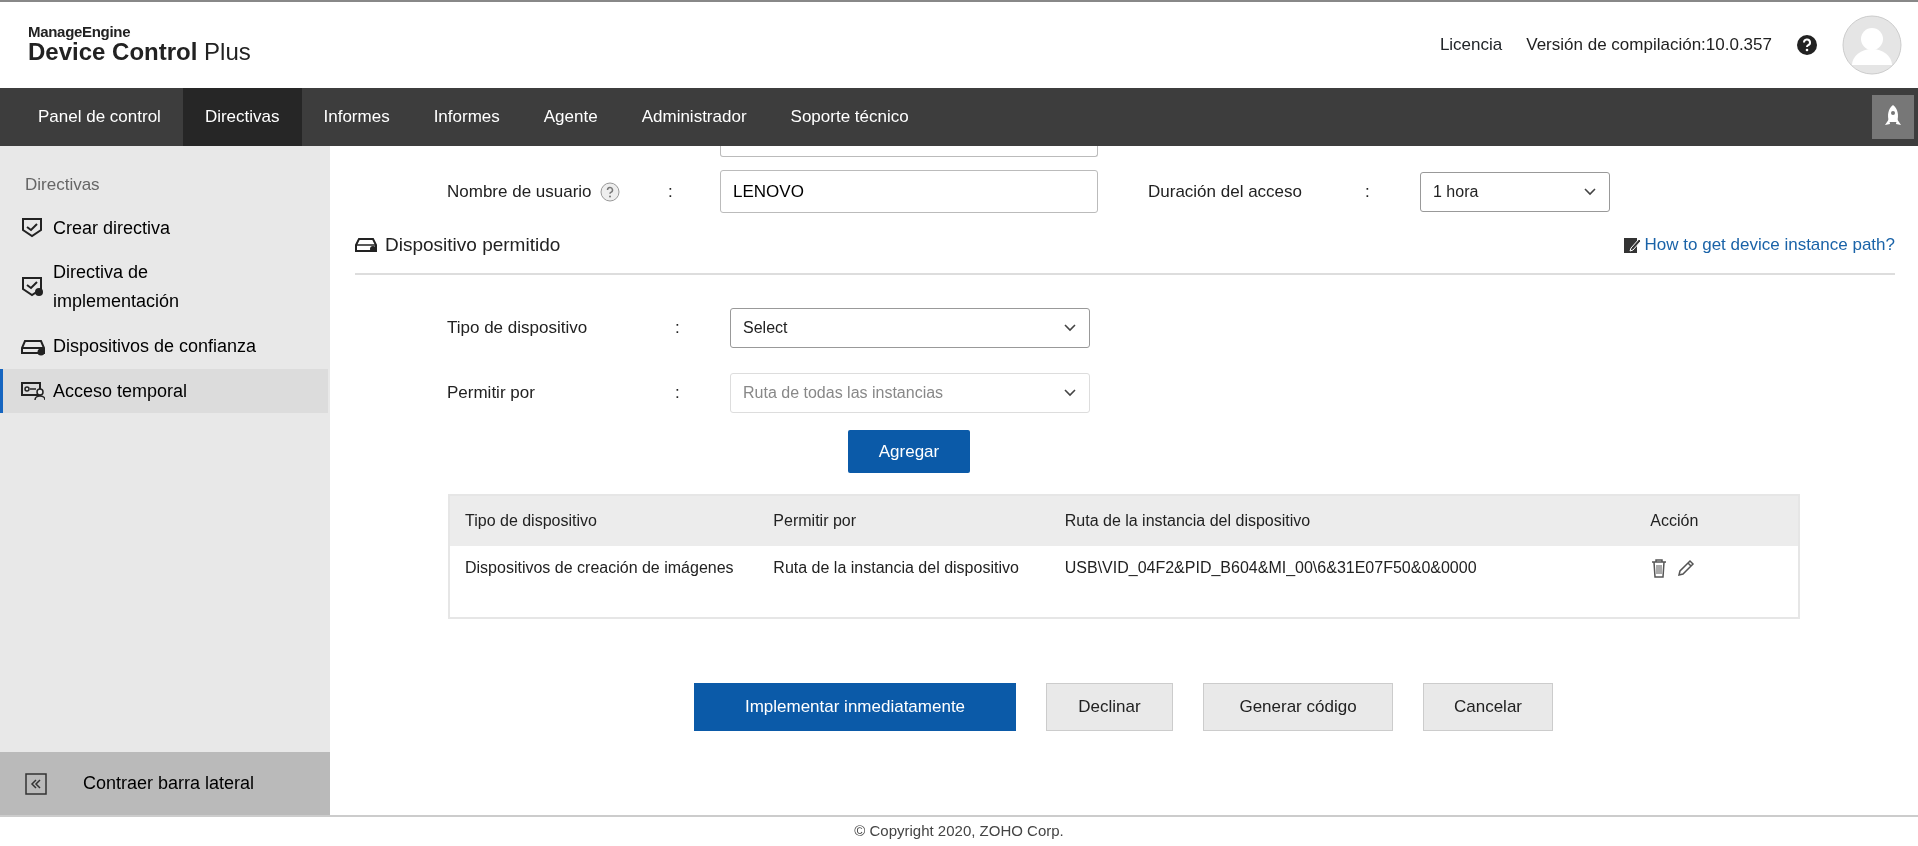 This screenshot has height=846, width=1918. I want to click on column-header: Permitir por, so click(904, 520).